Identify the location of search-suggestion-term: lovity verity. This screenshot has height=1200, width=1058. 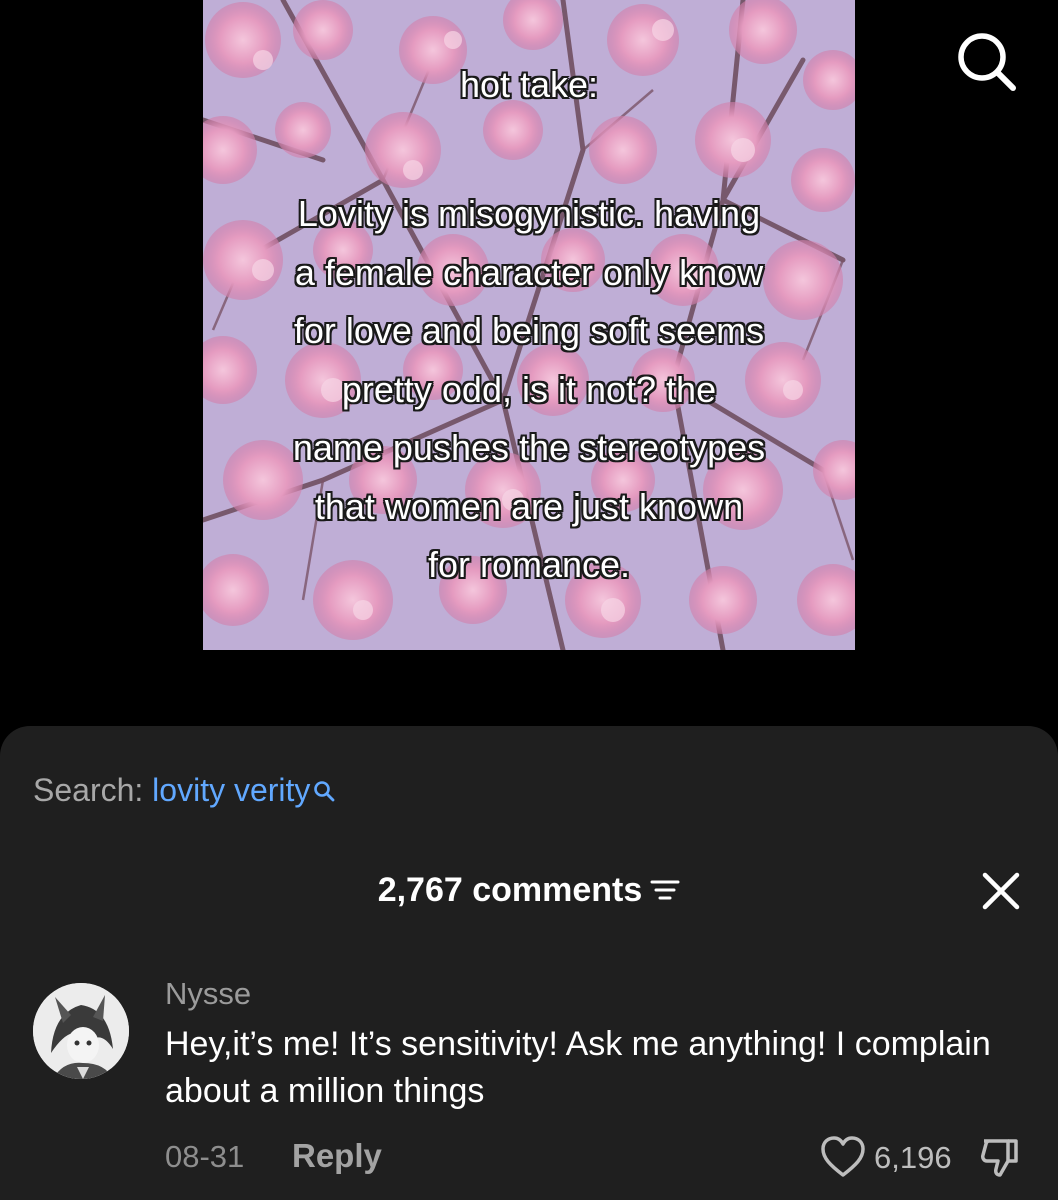
(231, 790).